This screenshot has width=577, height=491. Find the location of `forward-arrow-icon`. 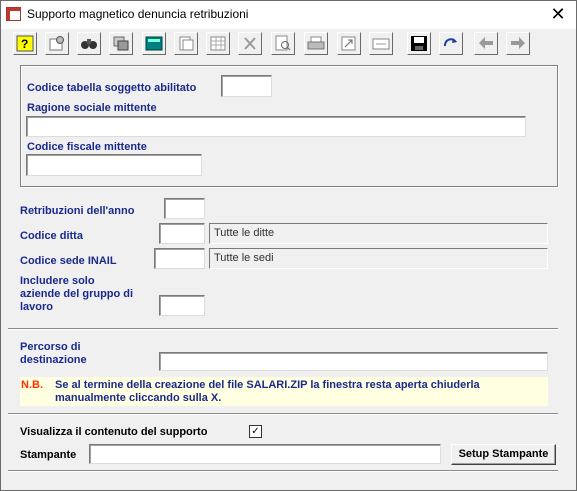

forward-arrow-icon is located at coordinates (518, 43).